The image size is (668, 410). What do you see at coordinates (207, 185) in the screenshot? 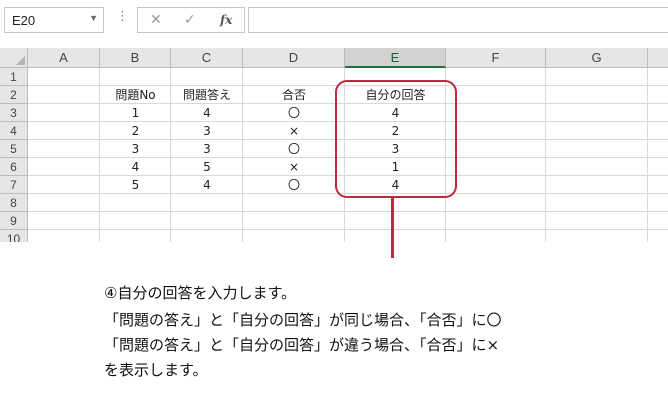
I see `cell-c7: 4` at bounding box center [207, 185].